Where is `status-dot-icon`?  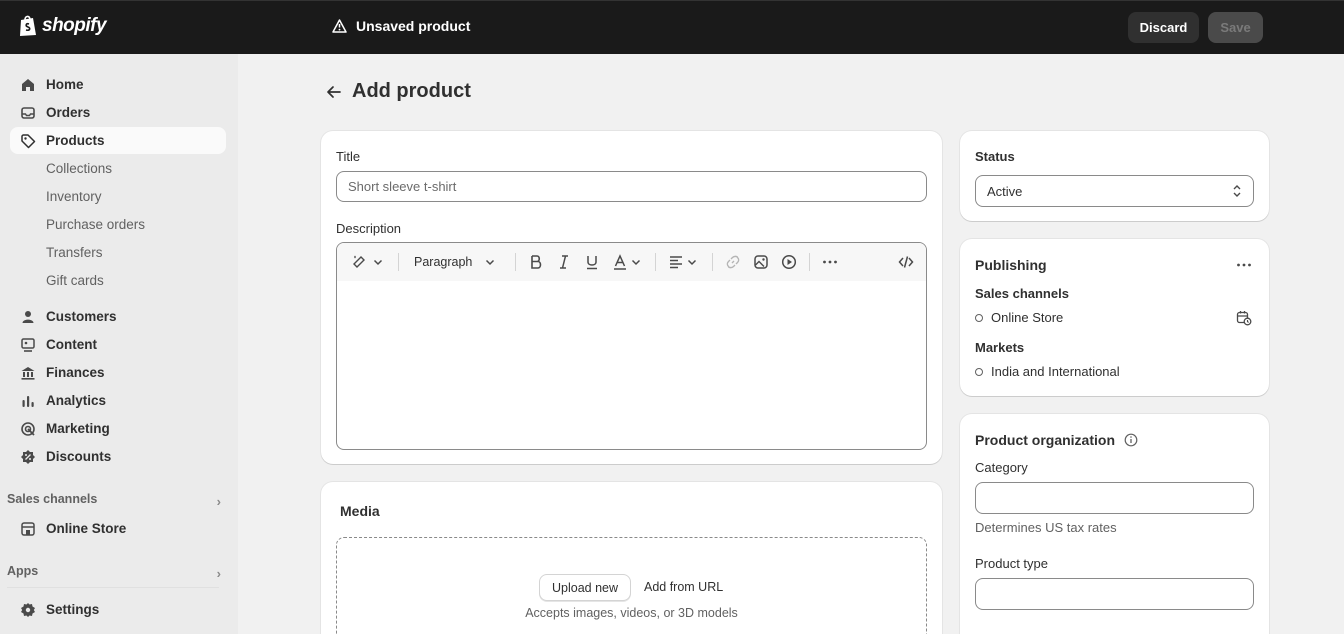 status-dot-icon is located at coordinates (979, 372).